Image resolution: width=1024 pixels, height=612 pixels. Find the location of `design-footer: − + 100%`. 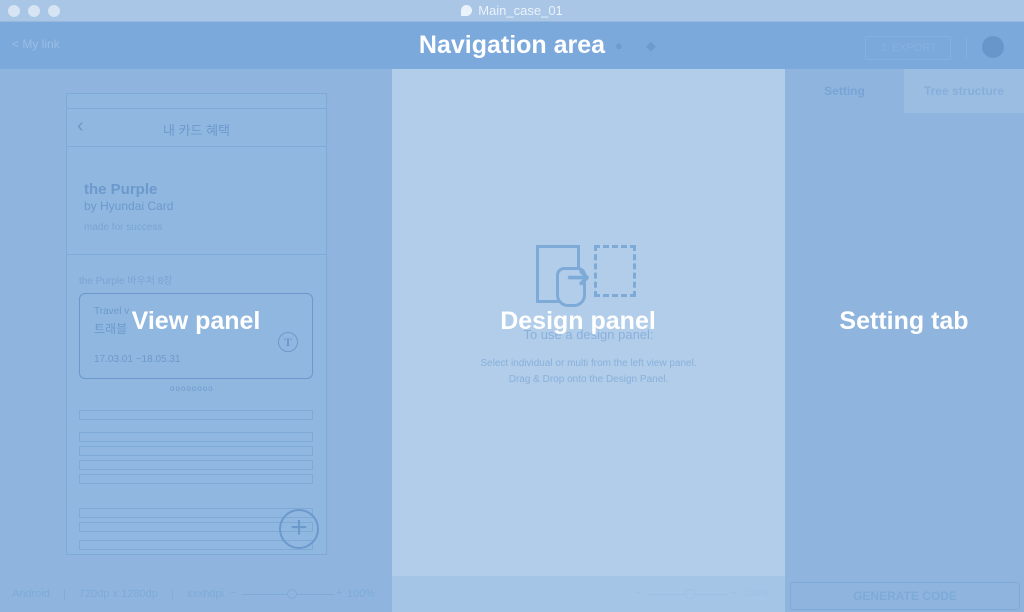

design-footer: − + 100% is located at coordinates (588, 594).